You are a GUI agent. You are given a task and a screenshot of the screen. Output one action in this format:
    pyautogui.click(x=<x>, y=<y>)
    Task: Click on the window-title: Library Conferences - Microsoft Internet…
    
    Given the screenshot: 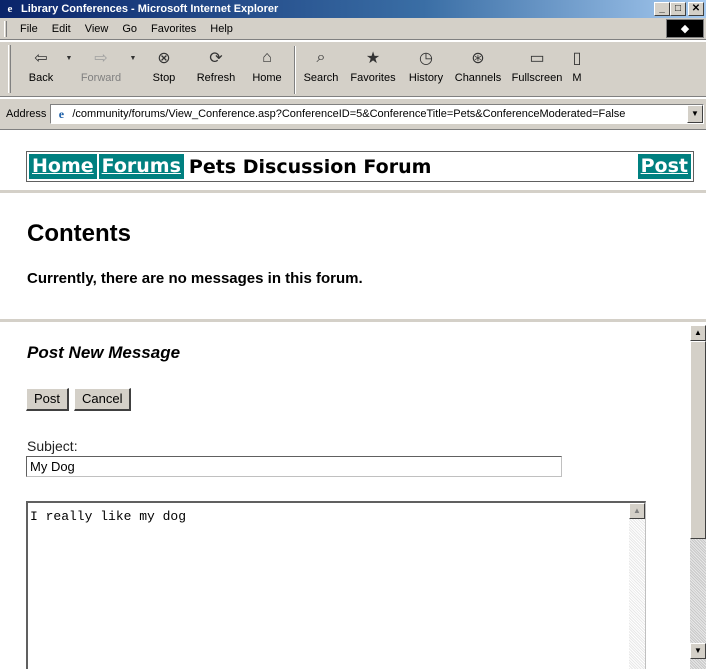 What is the action you would take?
    pyautogui.click(x=150, y=9)
    